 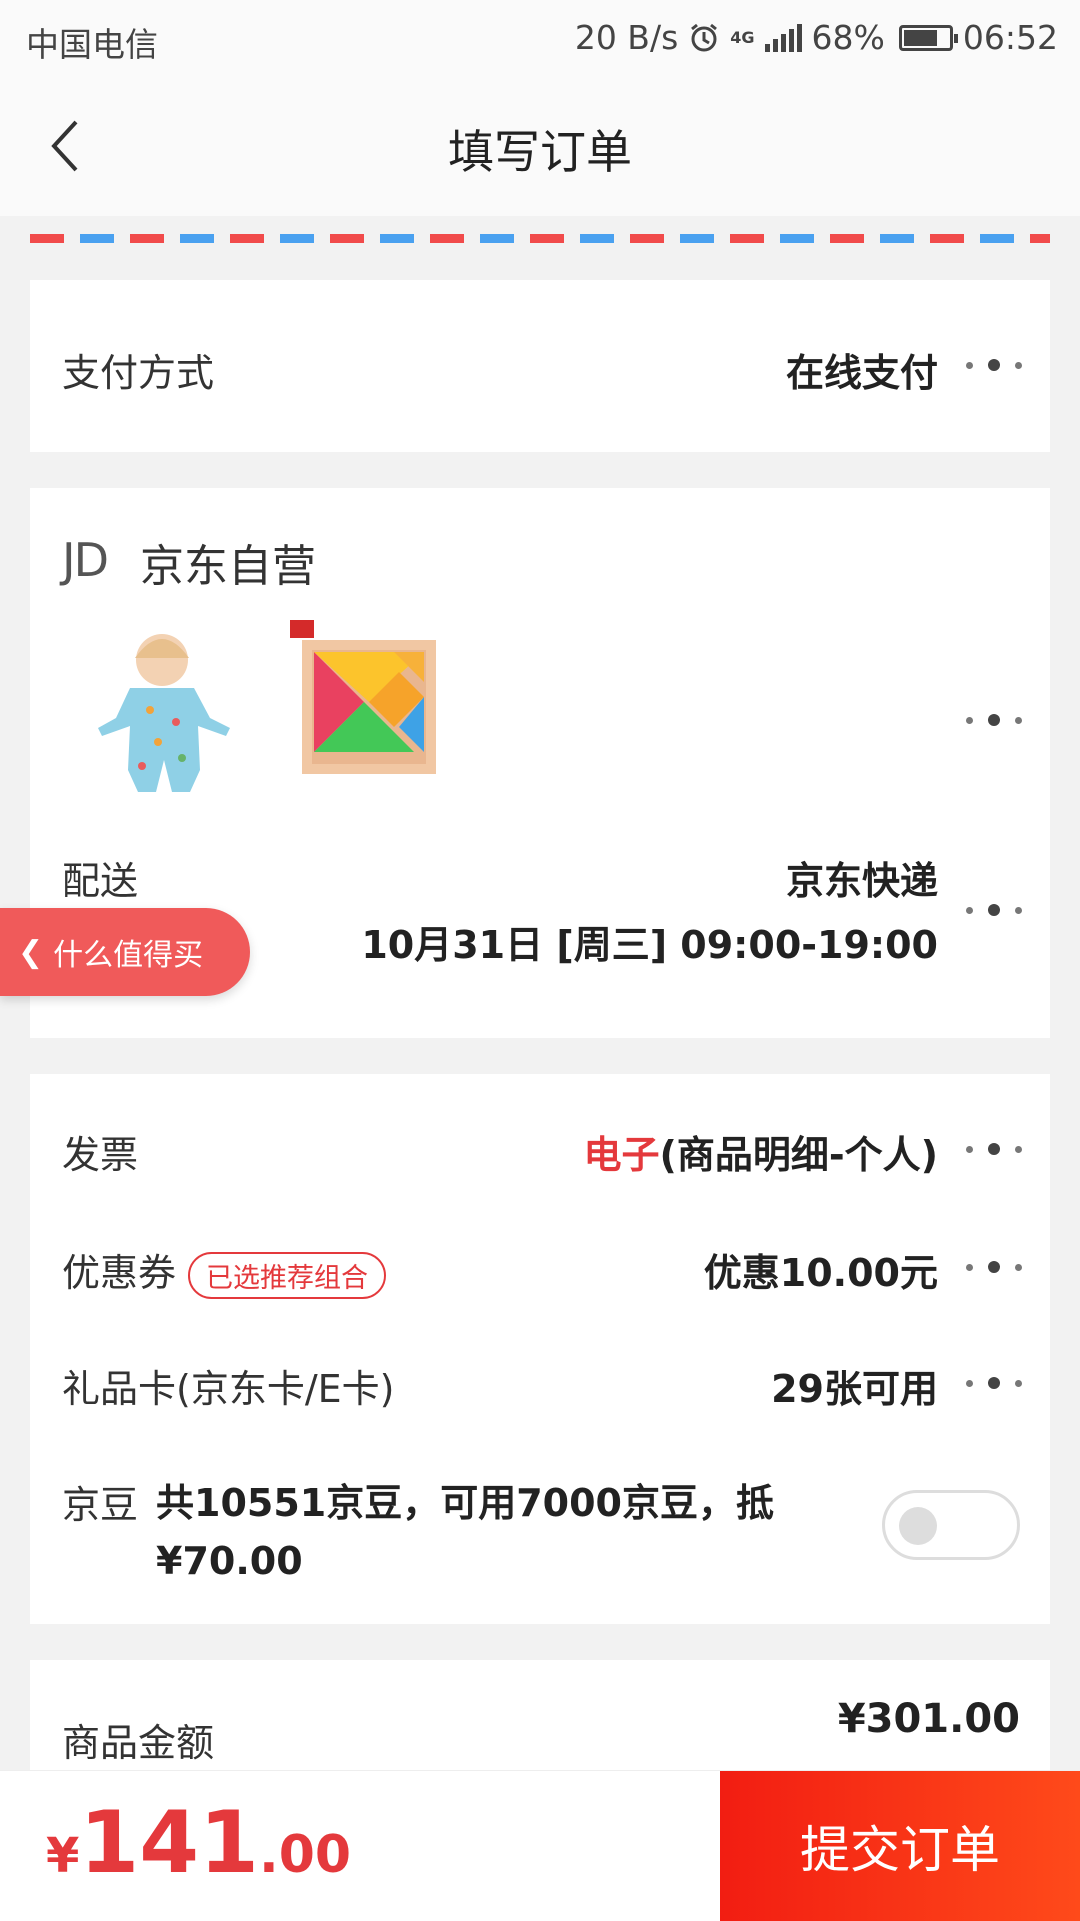 What do you see at coordinates (848, 37) in the screenshot?
I see `battery-percent: 68%` at bounding box center [848, 37].